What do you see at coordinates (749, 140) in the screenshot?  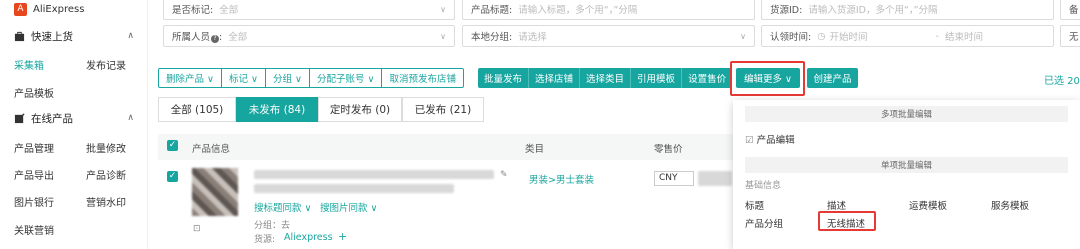 I see `edit-icon: ☑` at bounding box center [749, 140].